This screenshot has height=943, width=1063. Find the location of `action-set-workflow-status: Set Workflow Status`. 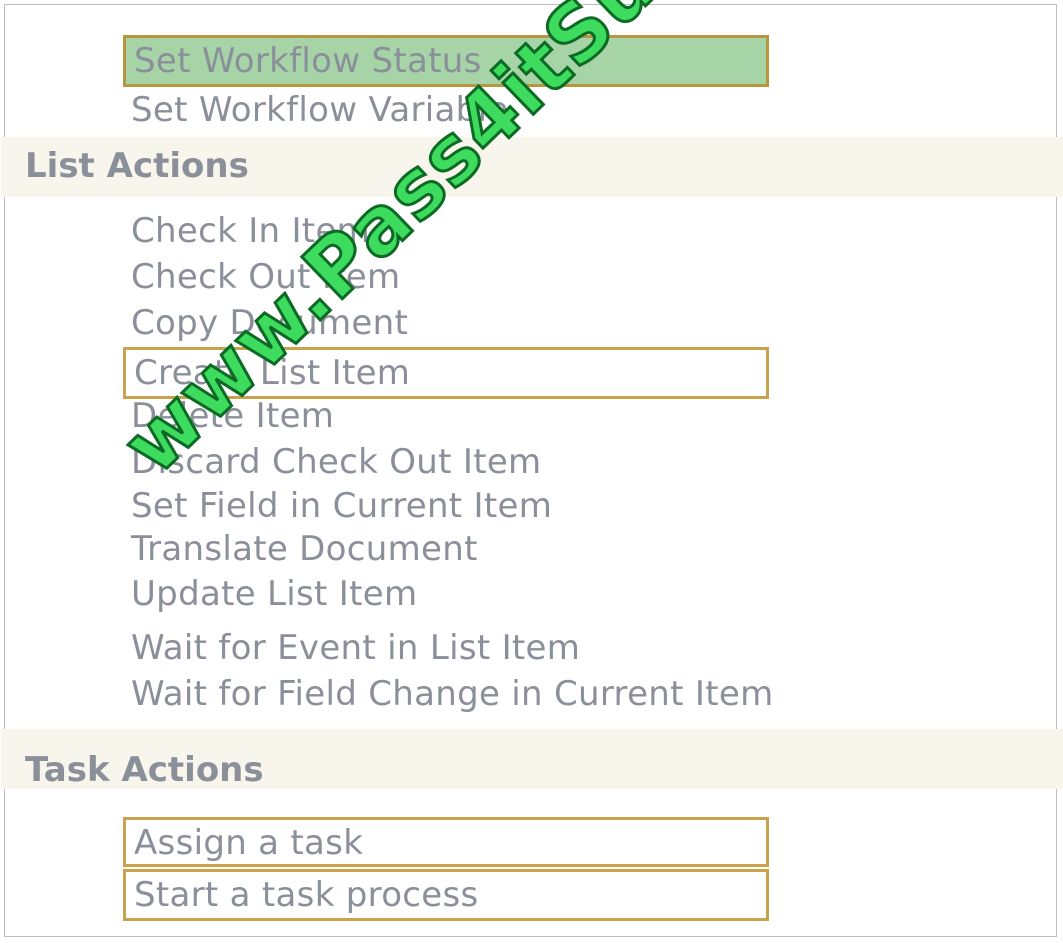

action-set-workflow-status: Set Workflow Status is located at coordinates (446, 61).